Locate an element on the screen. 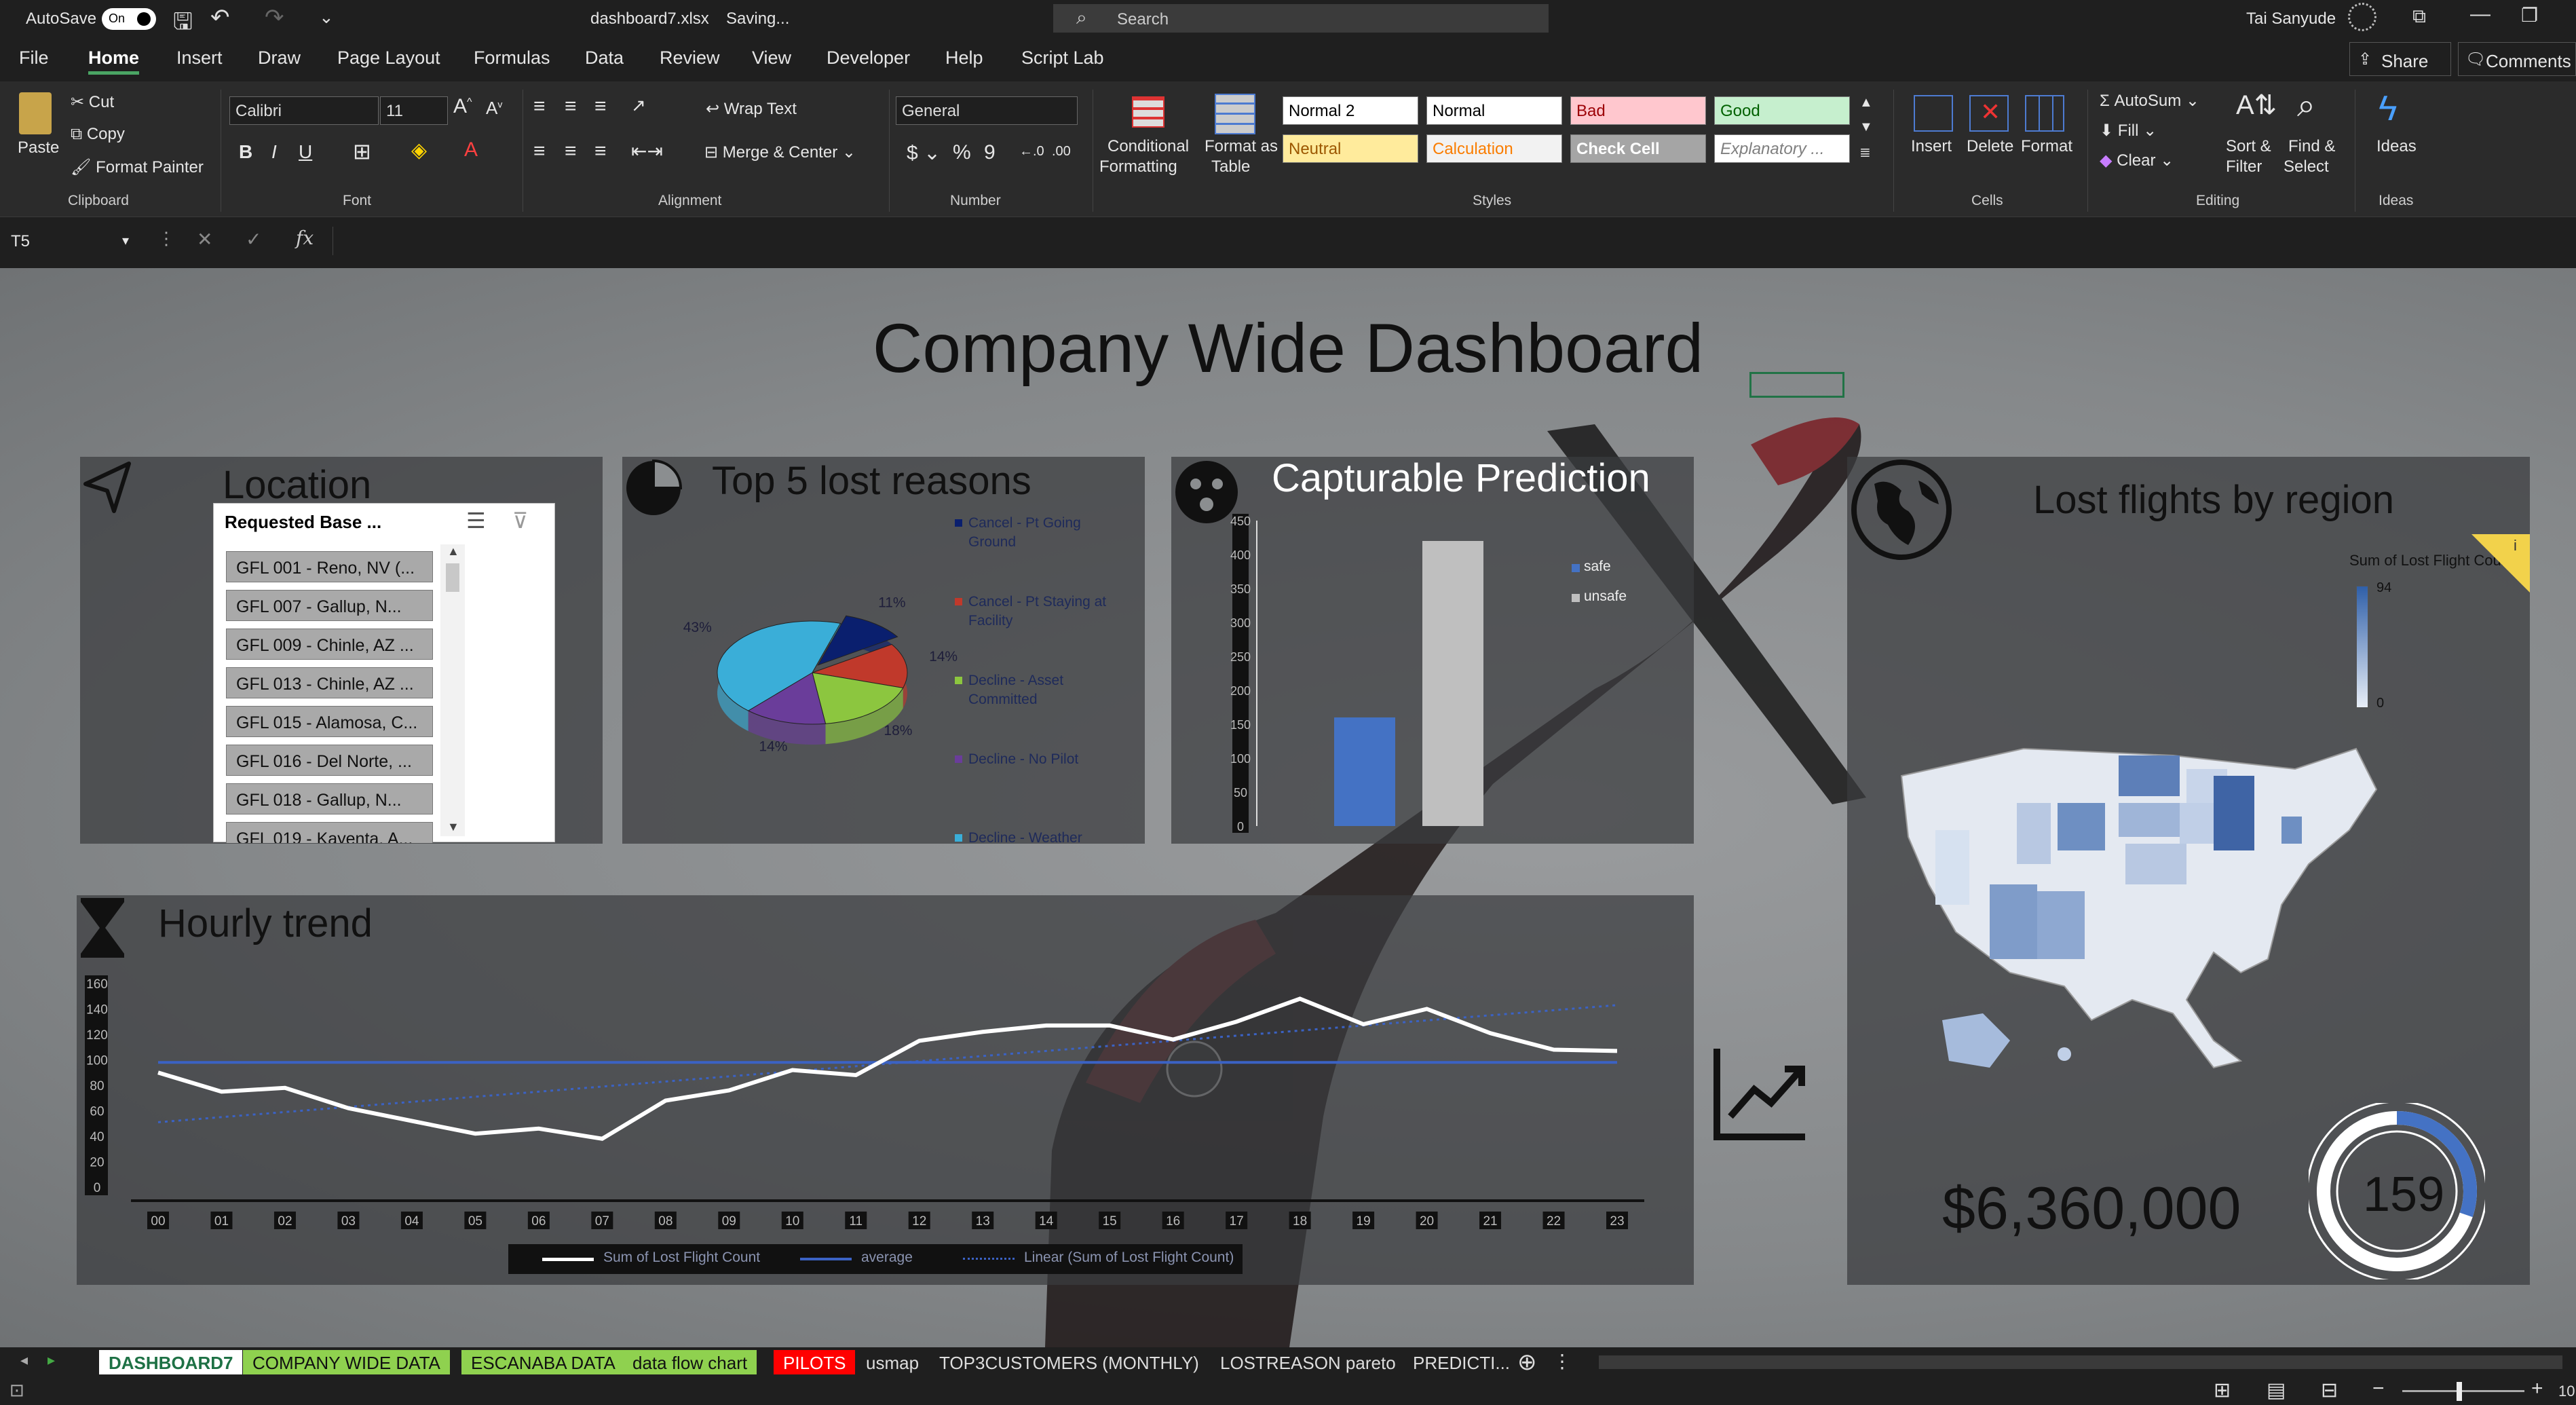  more-options-icon: ⋮ is located at coordinates (166, 238).